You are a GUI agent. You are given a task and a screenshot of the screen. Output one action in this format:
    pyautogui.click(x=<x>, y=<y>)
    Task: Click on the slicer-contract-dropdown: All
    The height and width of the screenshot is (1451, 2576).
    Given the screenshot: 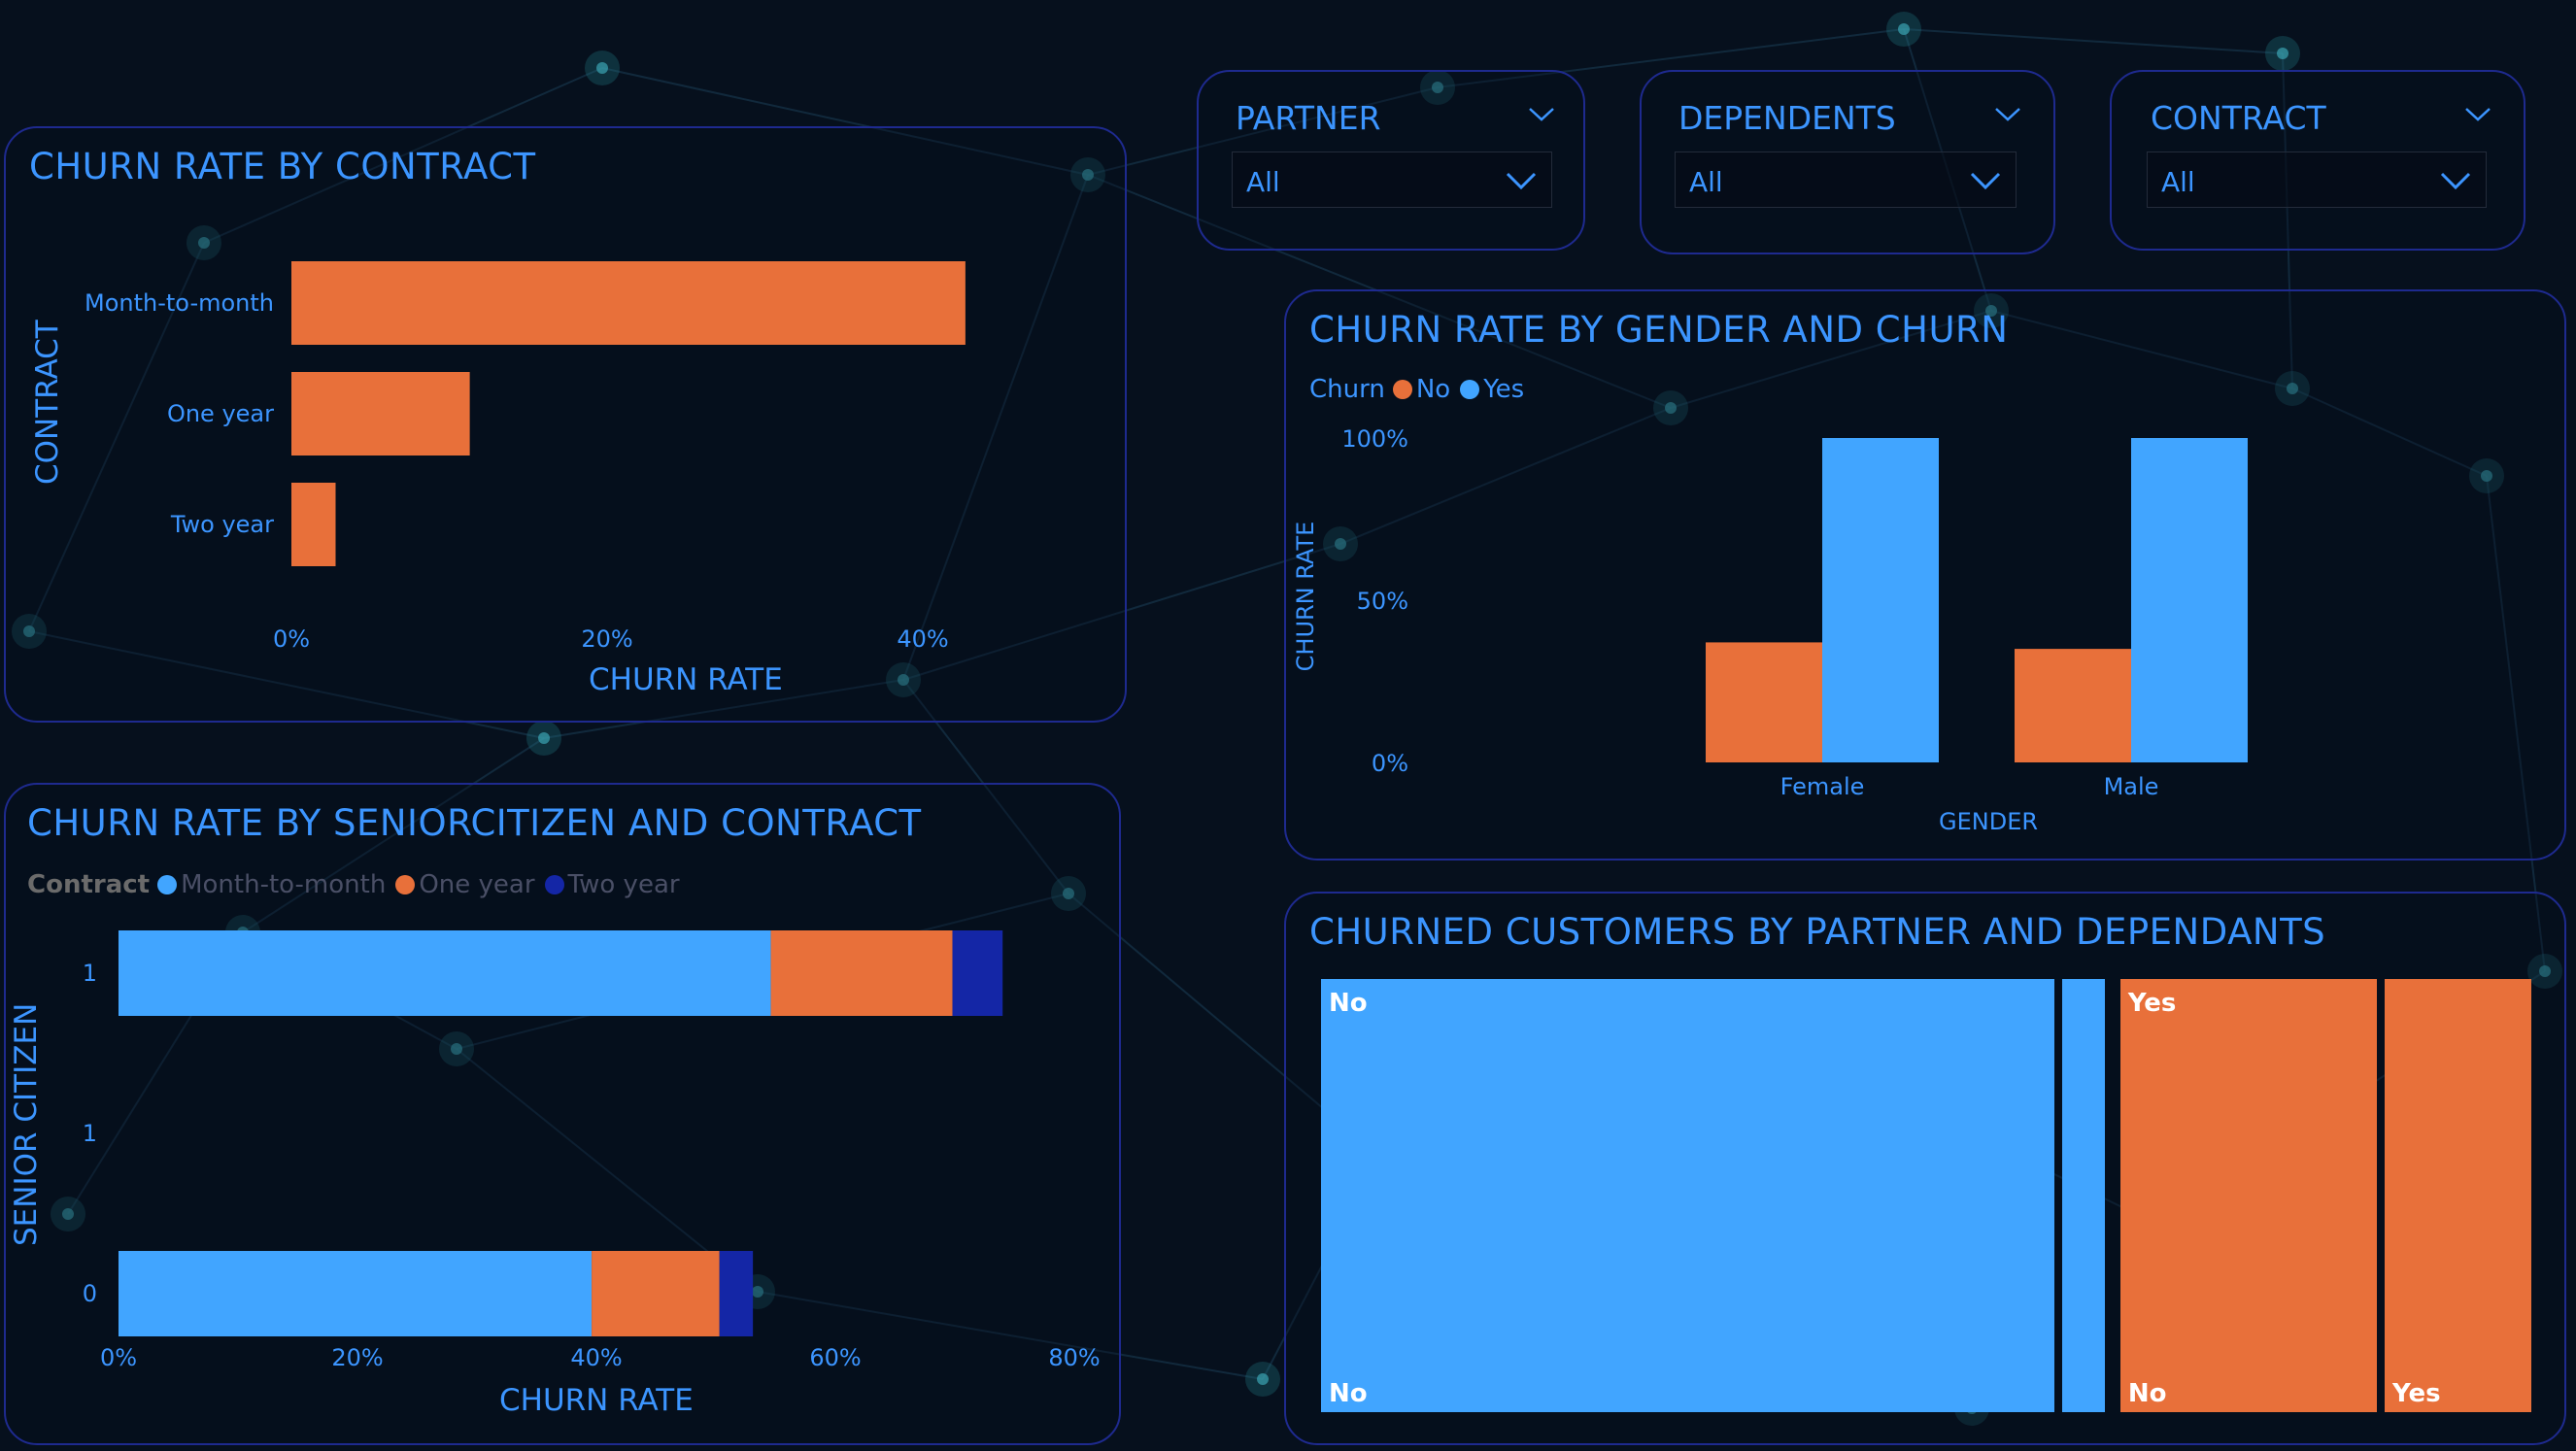 What is the action you would take?
    pyautogui.click(x=2317, y=180)
    